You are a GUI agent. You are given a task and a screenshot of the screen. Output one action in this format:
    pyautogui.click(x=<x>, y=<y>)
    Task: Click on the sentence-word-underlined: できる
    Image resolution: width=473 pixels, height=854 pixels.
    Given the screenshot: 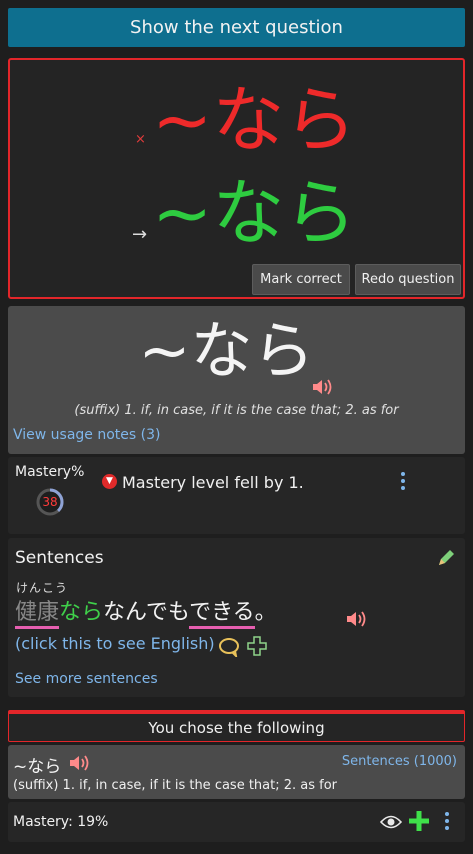 What is the action you would take?
    pyautogui.click(x=222, y=614)
    